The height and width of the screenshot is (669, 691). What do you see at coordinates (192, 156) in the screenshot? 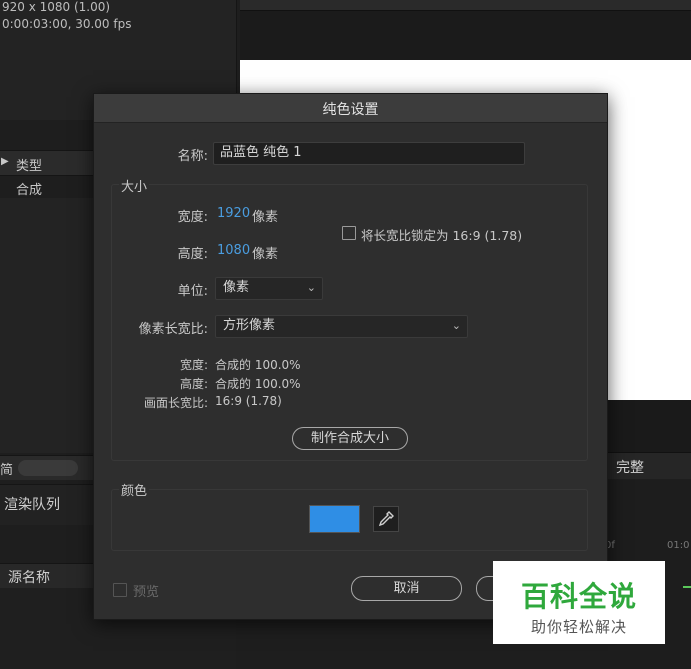
I see `name-label: 名称:` at bounding box center [192, 156].